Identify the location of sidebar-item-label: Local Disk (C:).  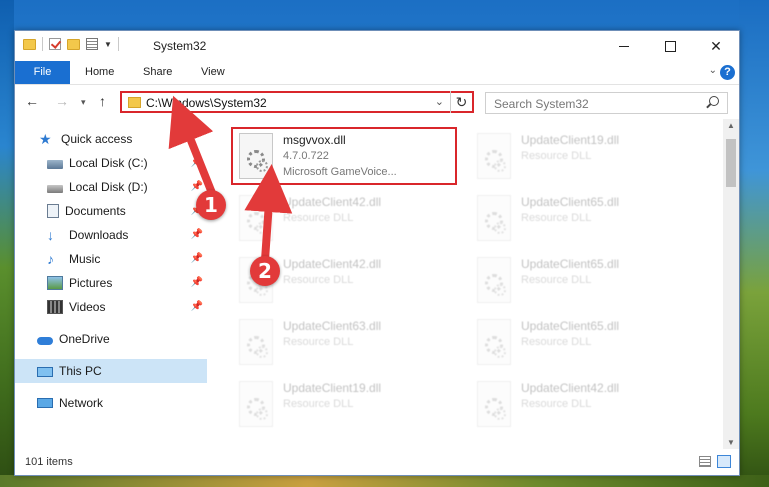
(108, 163).